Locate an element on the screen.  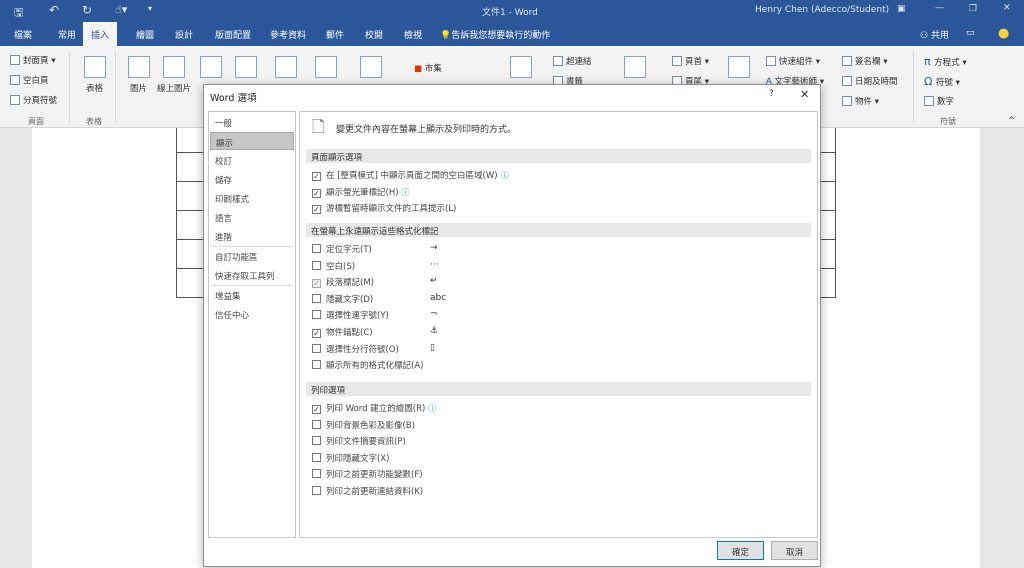
option-checkbox: 選擇性分行符號(O) is located at coordinates (355, 349).